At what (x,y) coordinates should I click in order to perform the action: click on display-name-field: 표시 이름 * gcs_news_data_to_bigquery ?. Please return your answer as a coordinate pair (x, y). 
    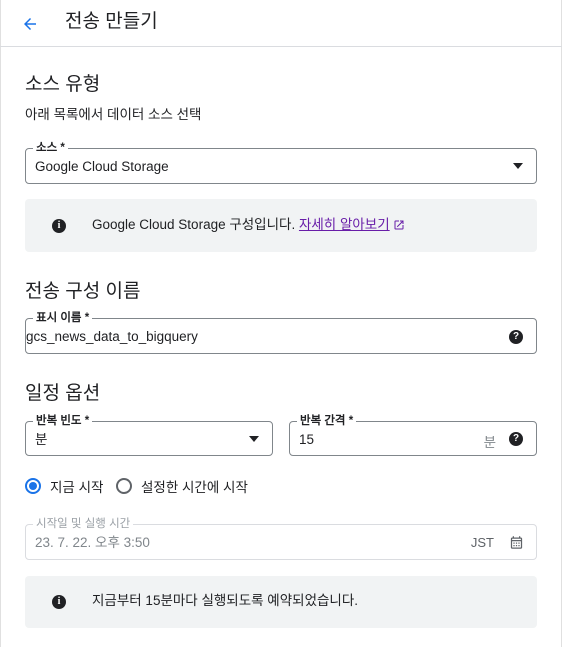
    Looking at the image, I should click on (281, 332).